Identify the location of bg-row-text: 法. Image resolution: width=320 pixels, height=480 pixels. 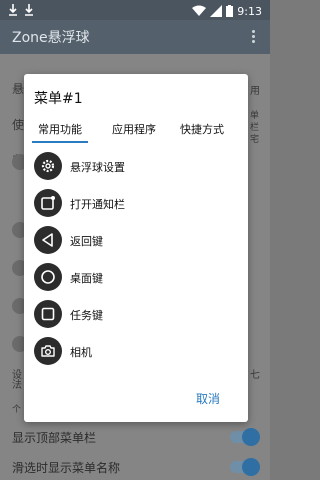
(17, 385).